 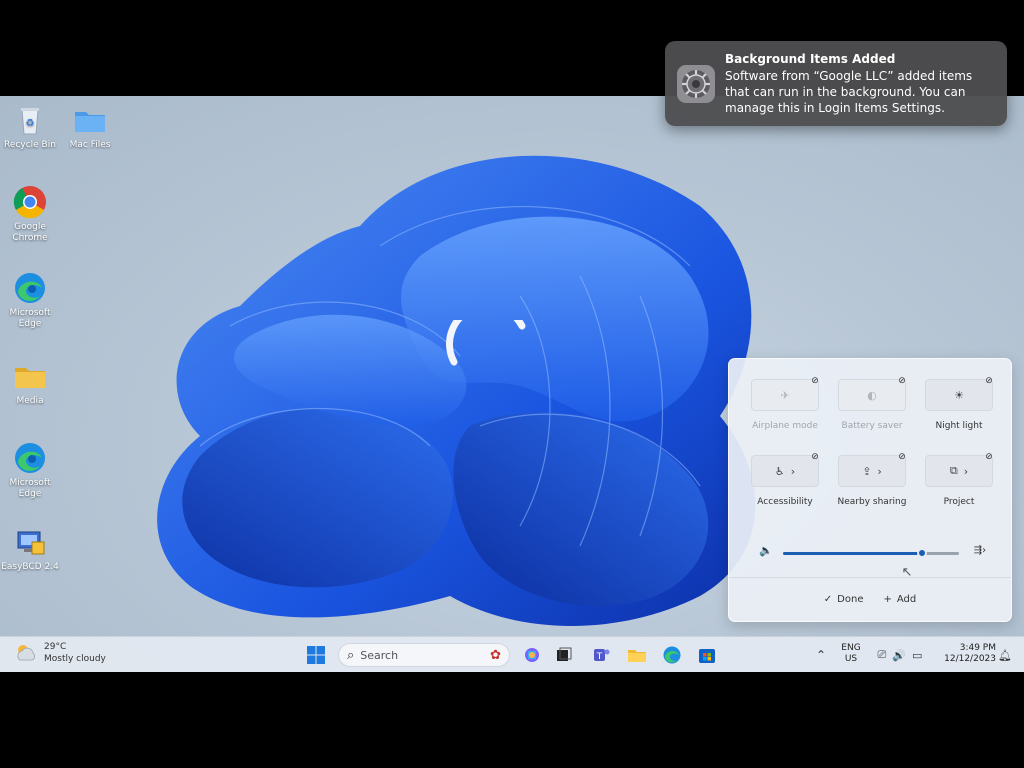 I want to click on bell-icon: 🔔︎, so click(x=1005, y=655).